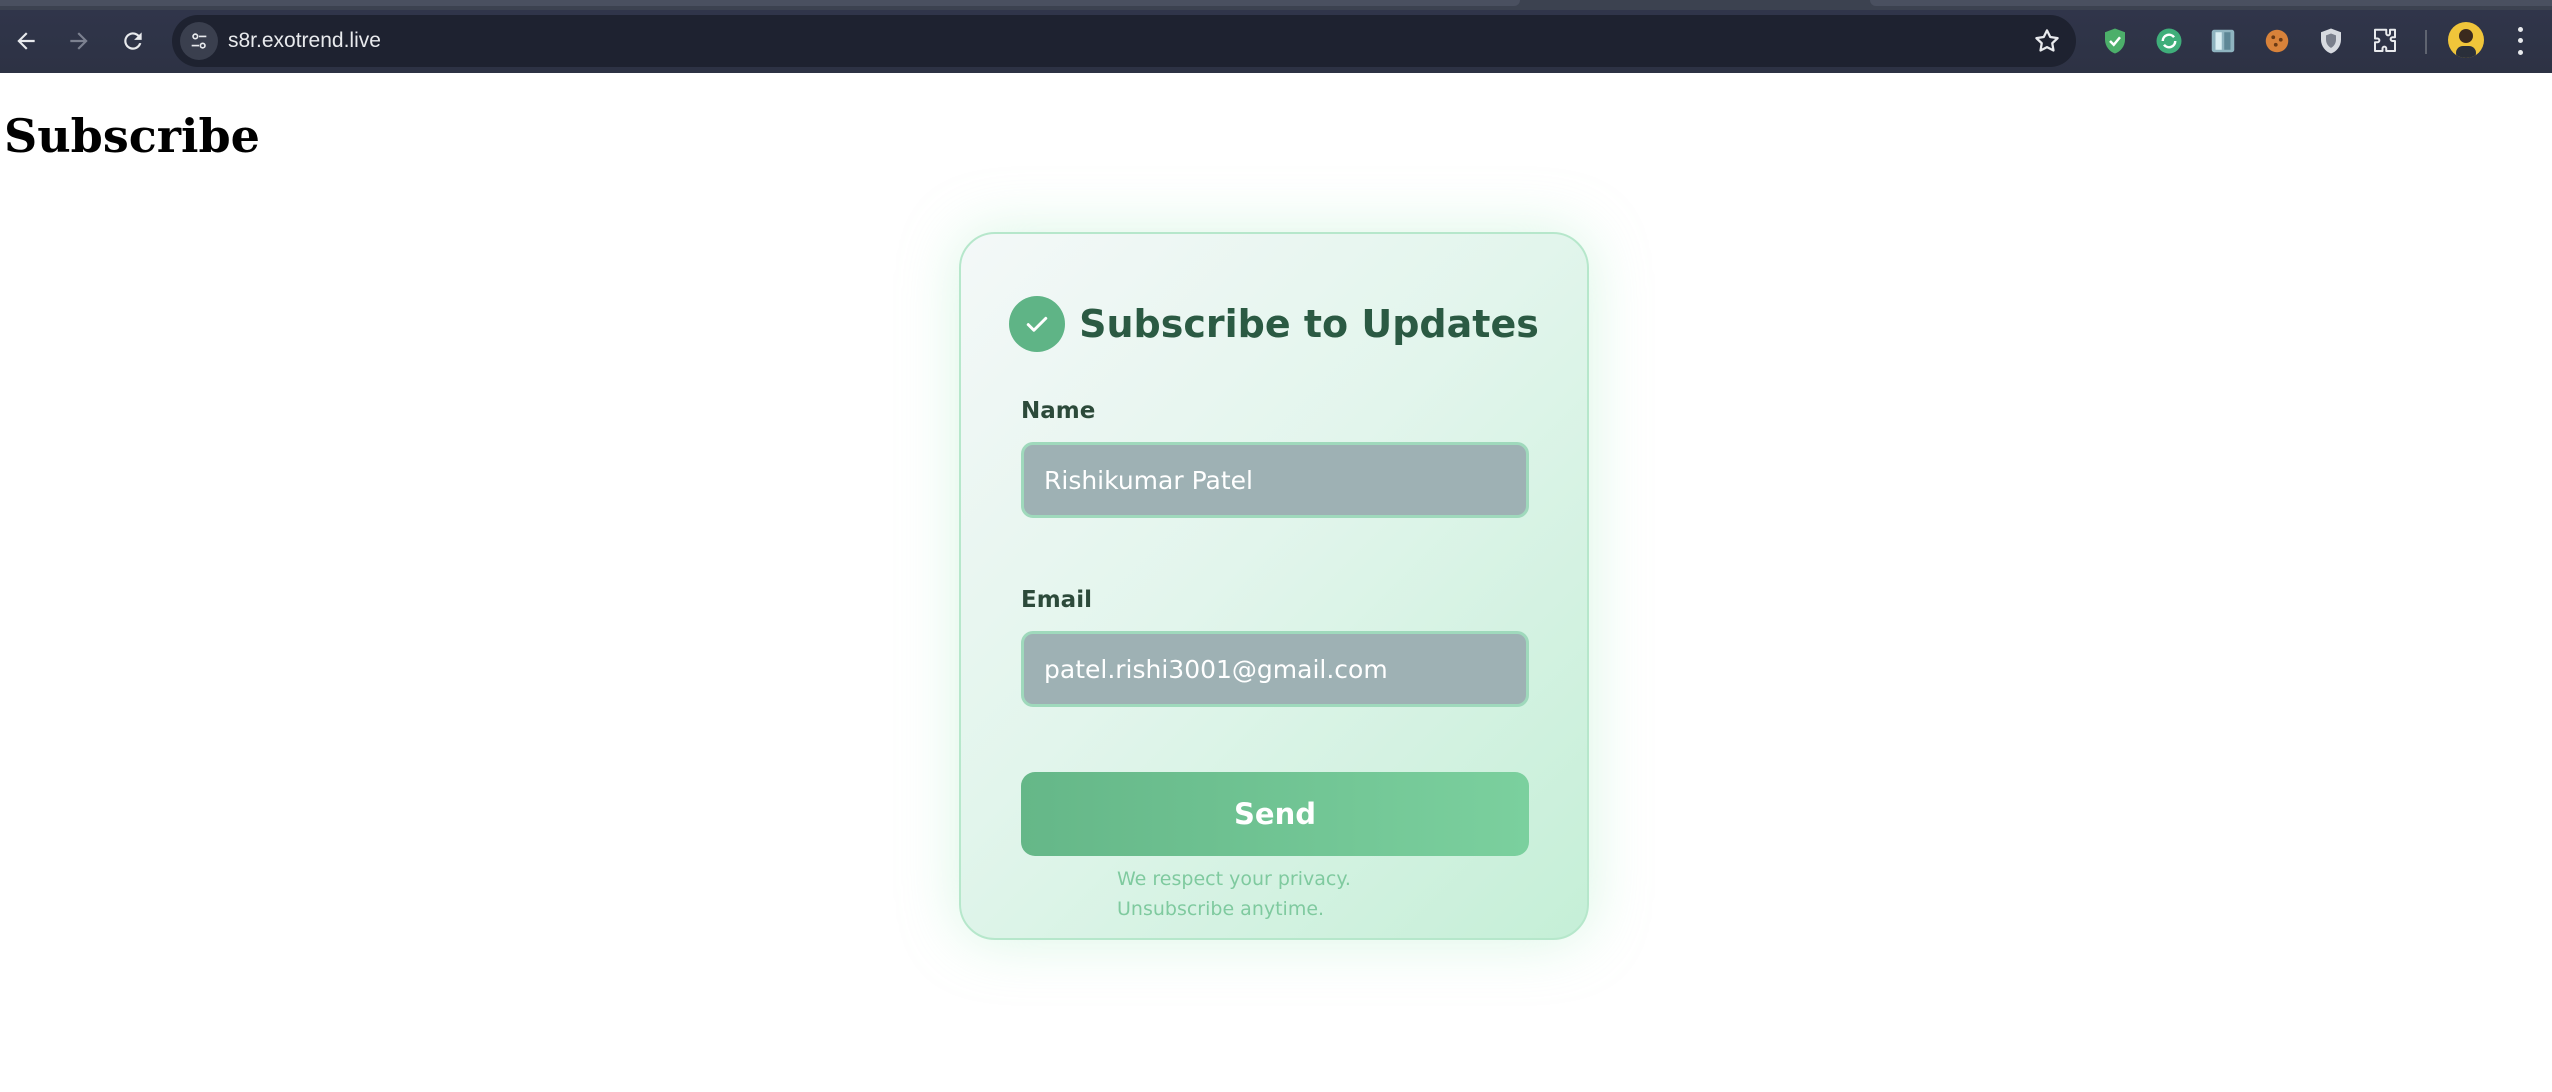 The width and height of the screenshot is (2552, 1092). I want to click on sync-extension-icon, so click(2169, 41).